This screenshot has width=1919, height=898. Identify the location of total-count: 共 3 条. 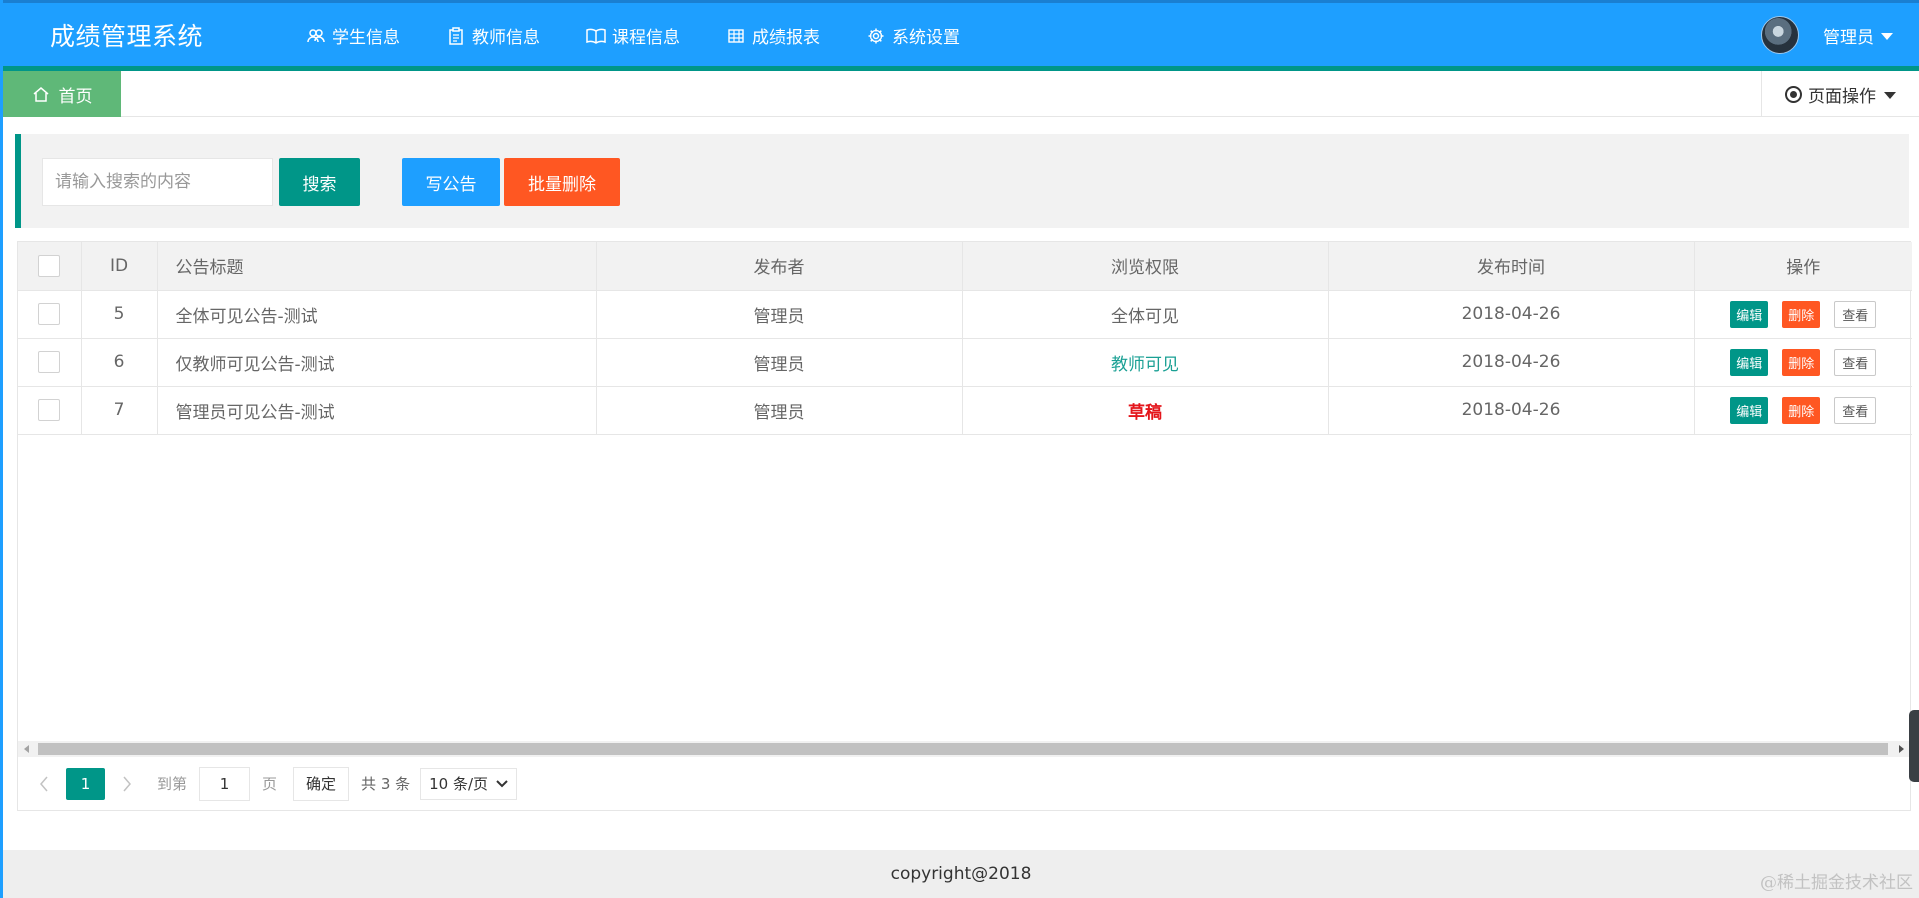
(386, 784).